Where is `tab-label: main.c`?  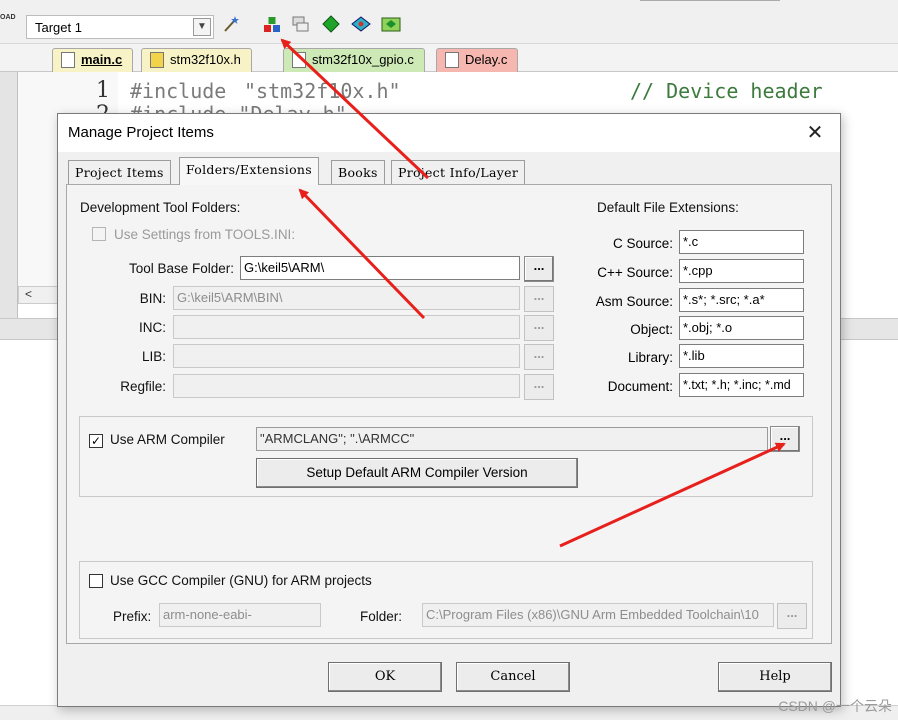 tab-label: main.c is located at coordinates (102, 59).